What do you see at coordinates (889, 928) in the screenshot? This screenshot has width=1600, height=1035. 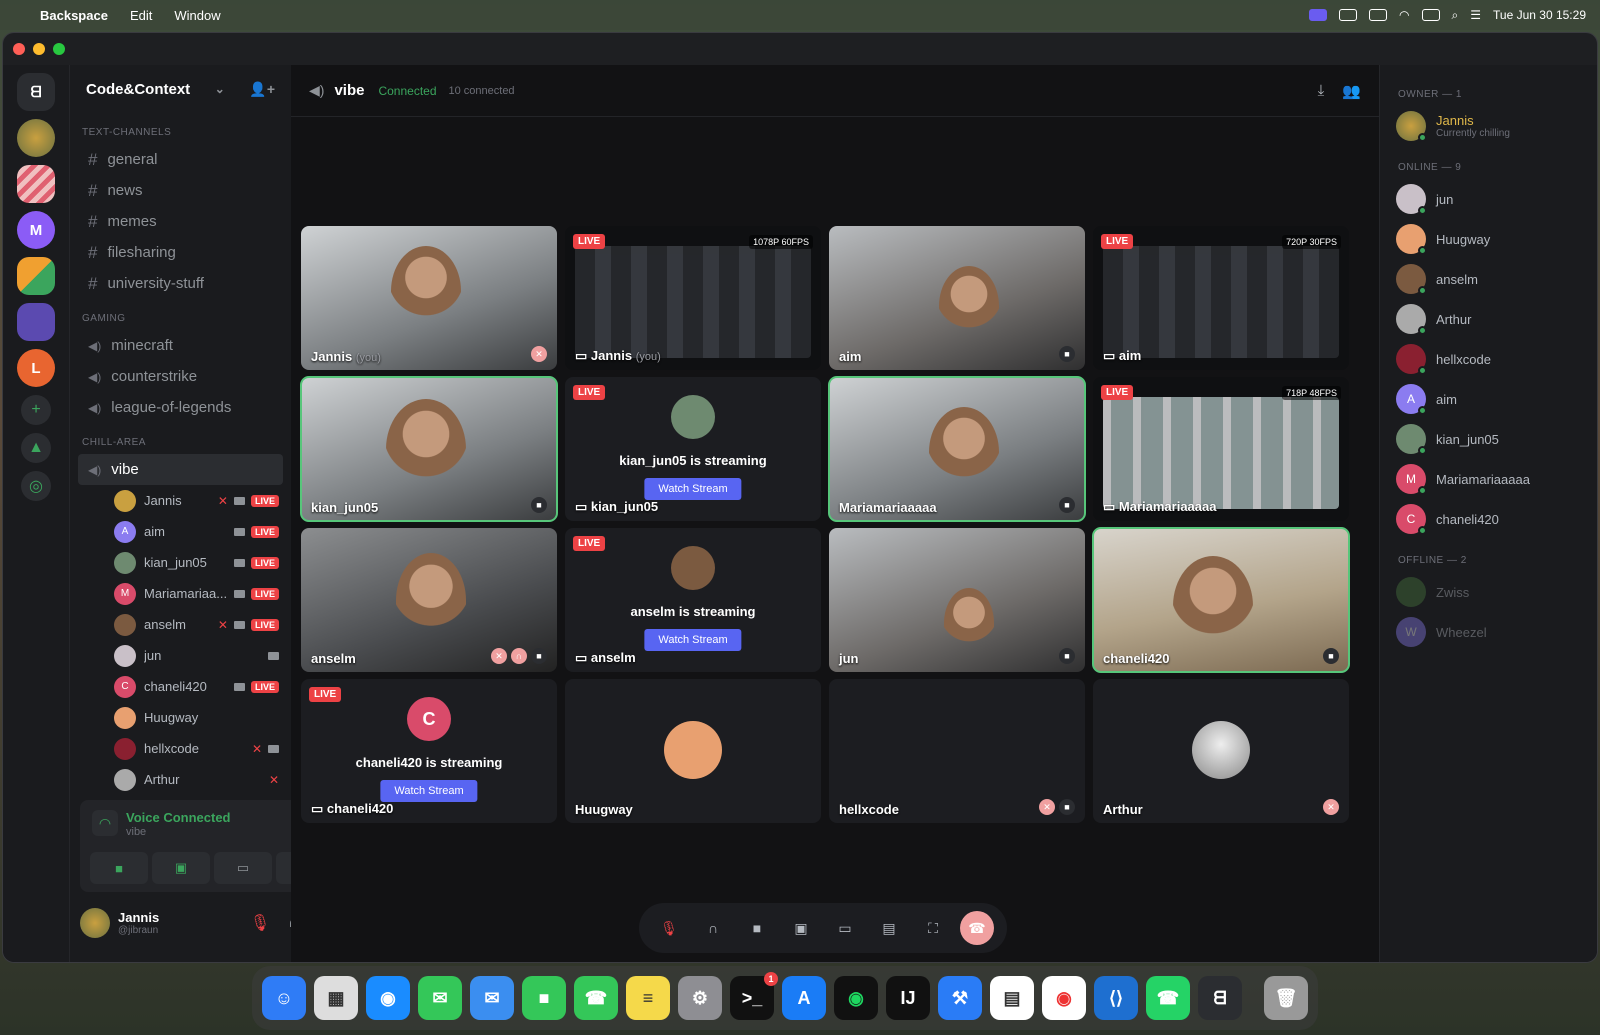 I see `chat-icon: ▤` at bounding box center [889, 928].